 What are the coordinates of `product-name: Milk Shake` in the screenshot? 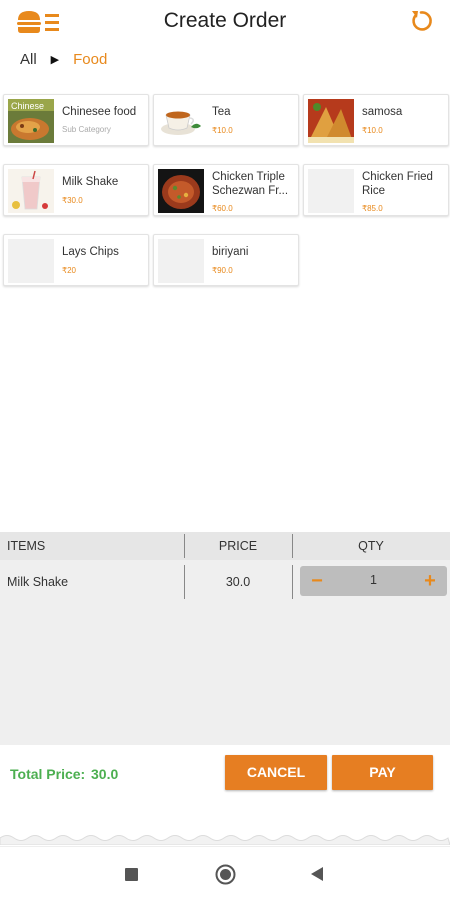 It's located at (90, 182).